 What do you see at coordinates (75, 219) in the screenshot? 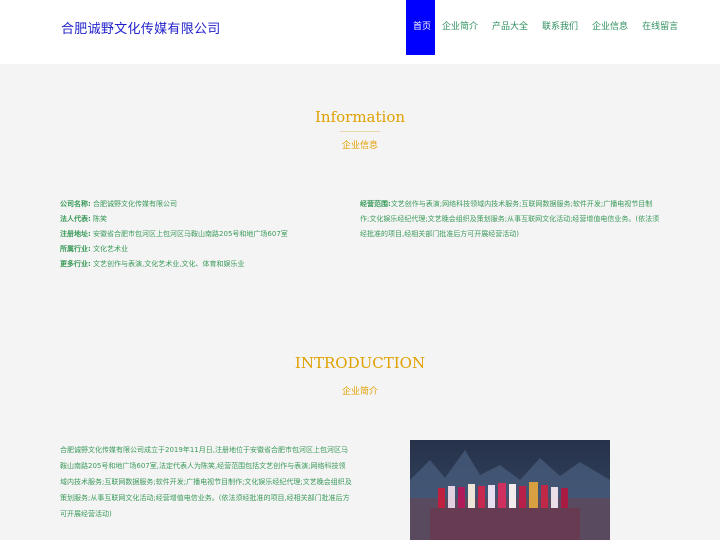
I see `info-key: 法人代表:` at bounding box center [75, 219].